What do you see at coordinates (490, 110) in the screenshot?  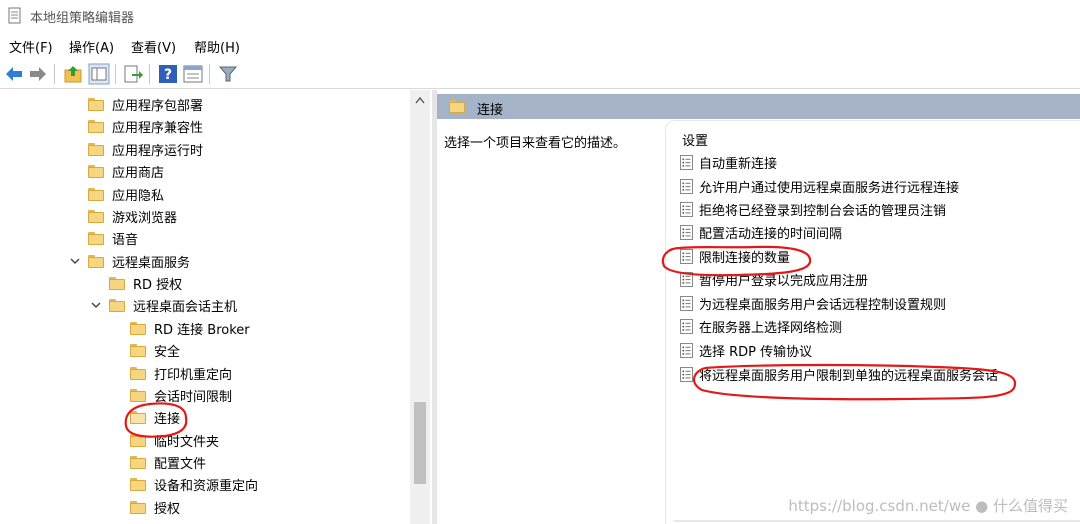 I see `details-header-title: 连接` at bounding box center [490, 110].